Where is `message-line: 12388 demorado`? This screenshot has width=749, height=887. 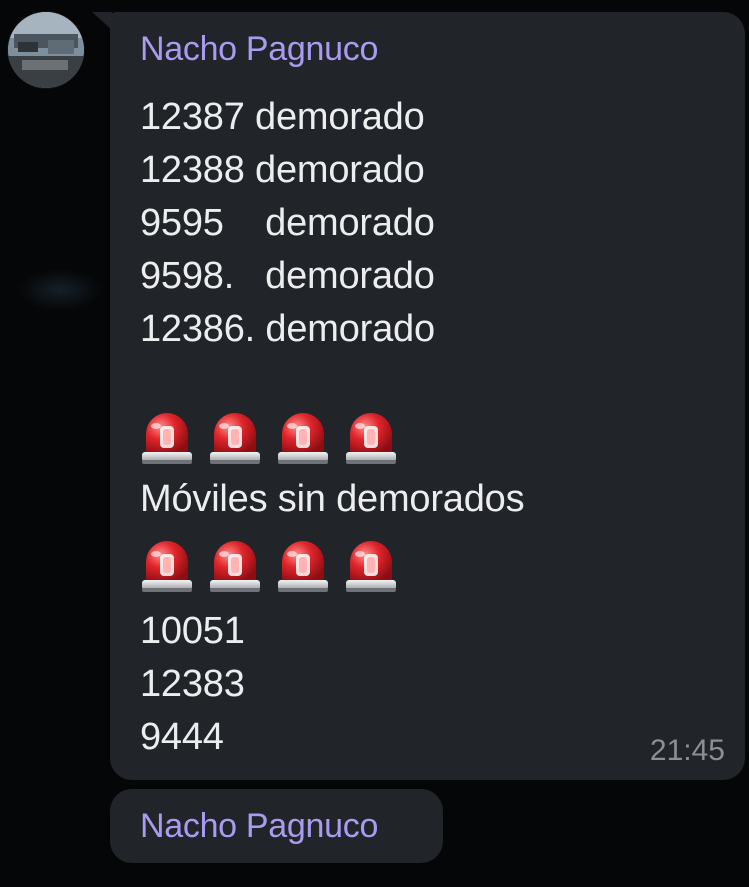
message-line: 12388 demorado is located at coordinates (282, 170).